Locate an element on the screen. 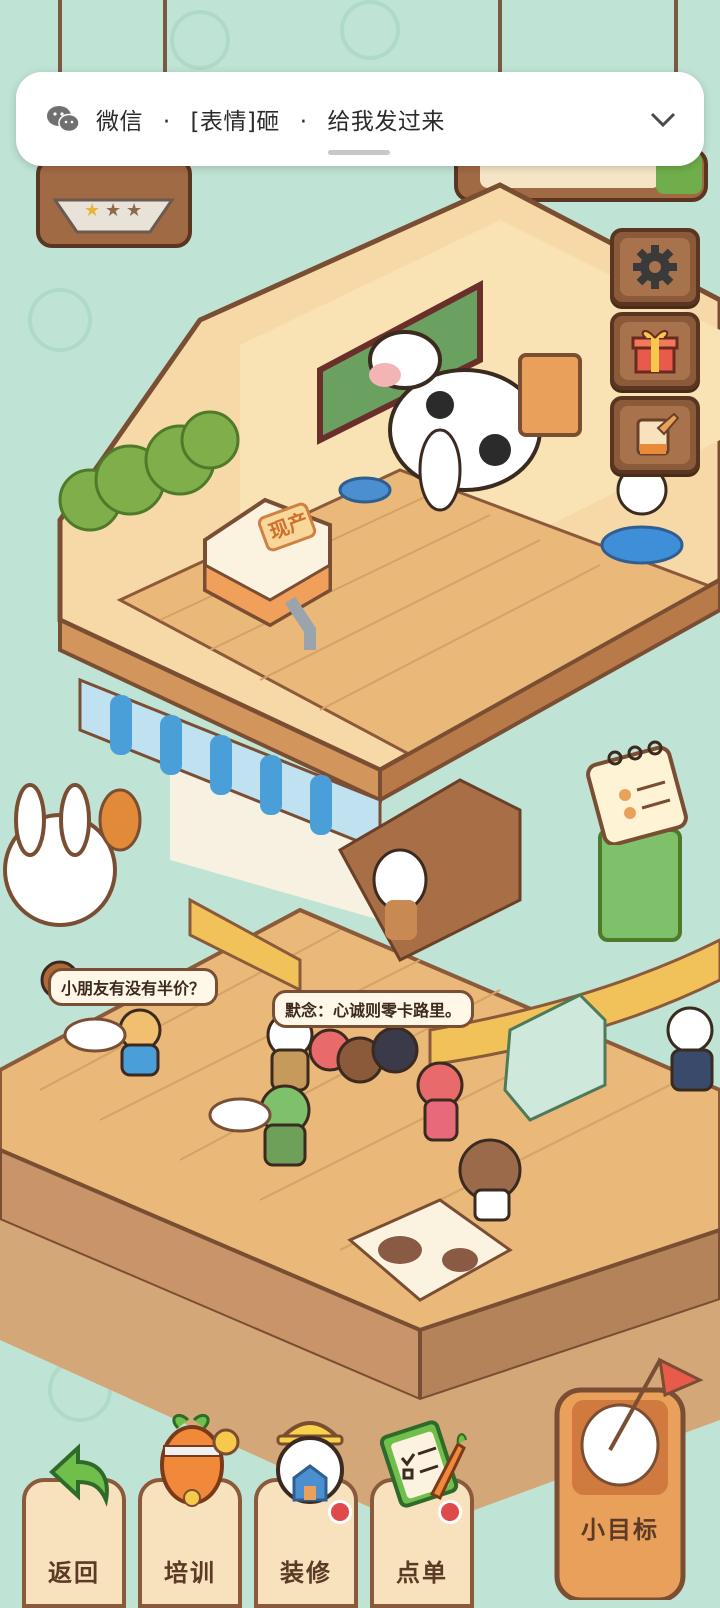  settings-button is located at coordinates (655, 267).